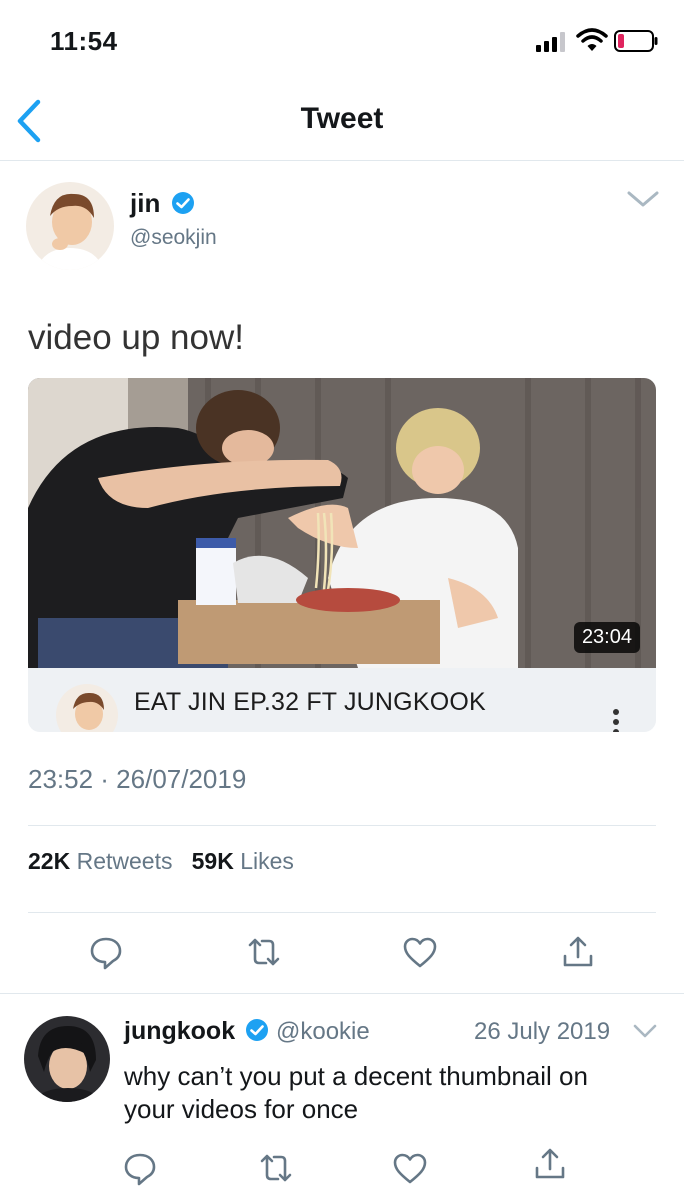 This screenshot has width=684, height=1200. Describe the element at coordinates (49, 861) in the screenshot. I see `retweets-count: 22K` at that location.